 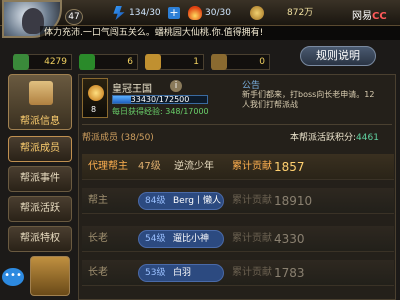 What do you see at coordinates (155, 239) in the screenshot?
I see `member-level: 54级` at bounding box center [155, 239].